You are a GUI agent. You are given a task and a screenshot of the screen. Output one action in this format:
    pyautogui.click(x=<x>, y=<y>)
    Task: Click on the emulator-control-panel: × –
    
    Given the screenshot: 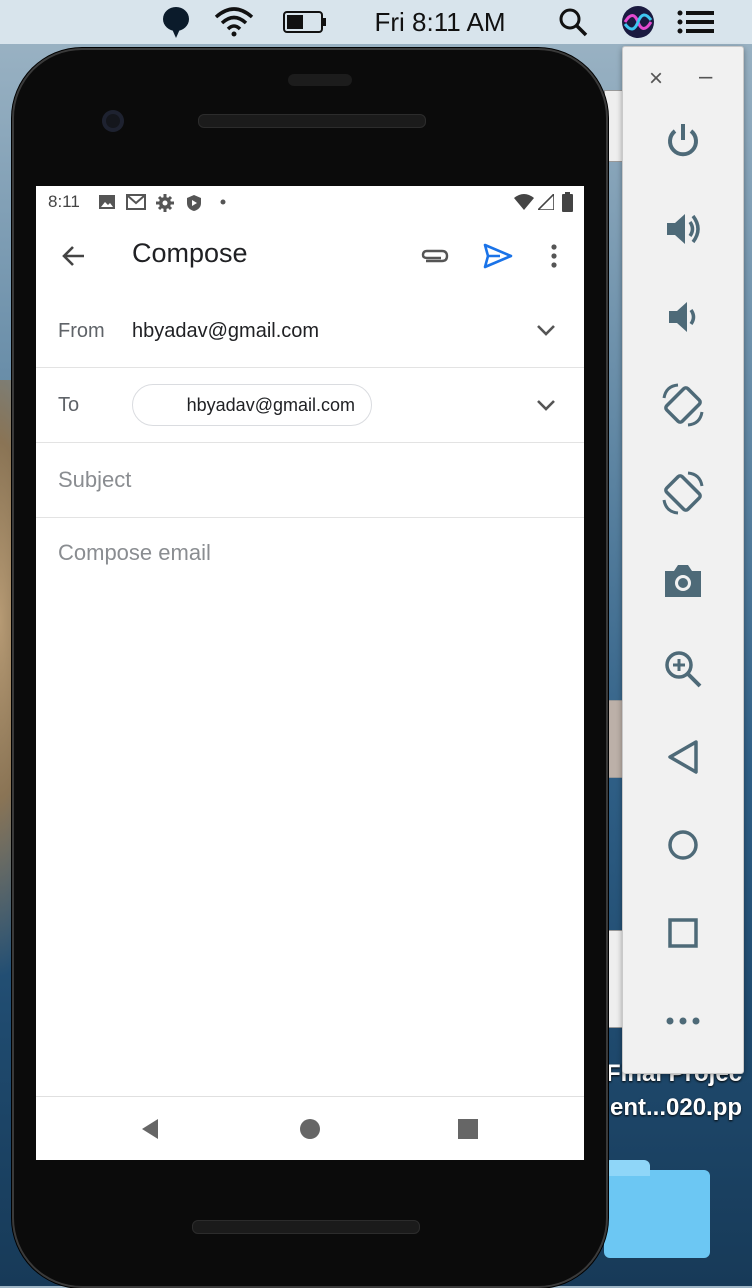 What is the action you would take?
    pyautogui.click(x=683, y=560)
    